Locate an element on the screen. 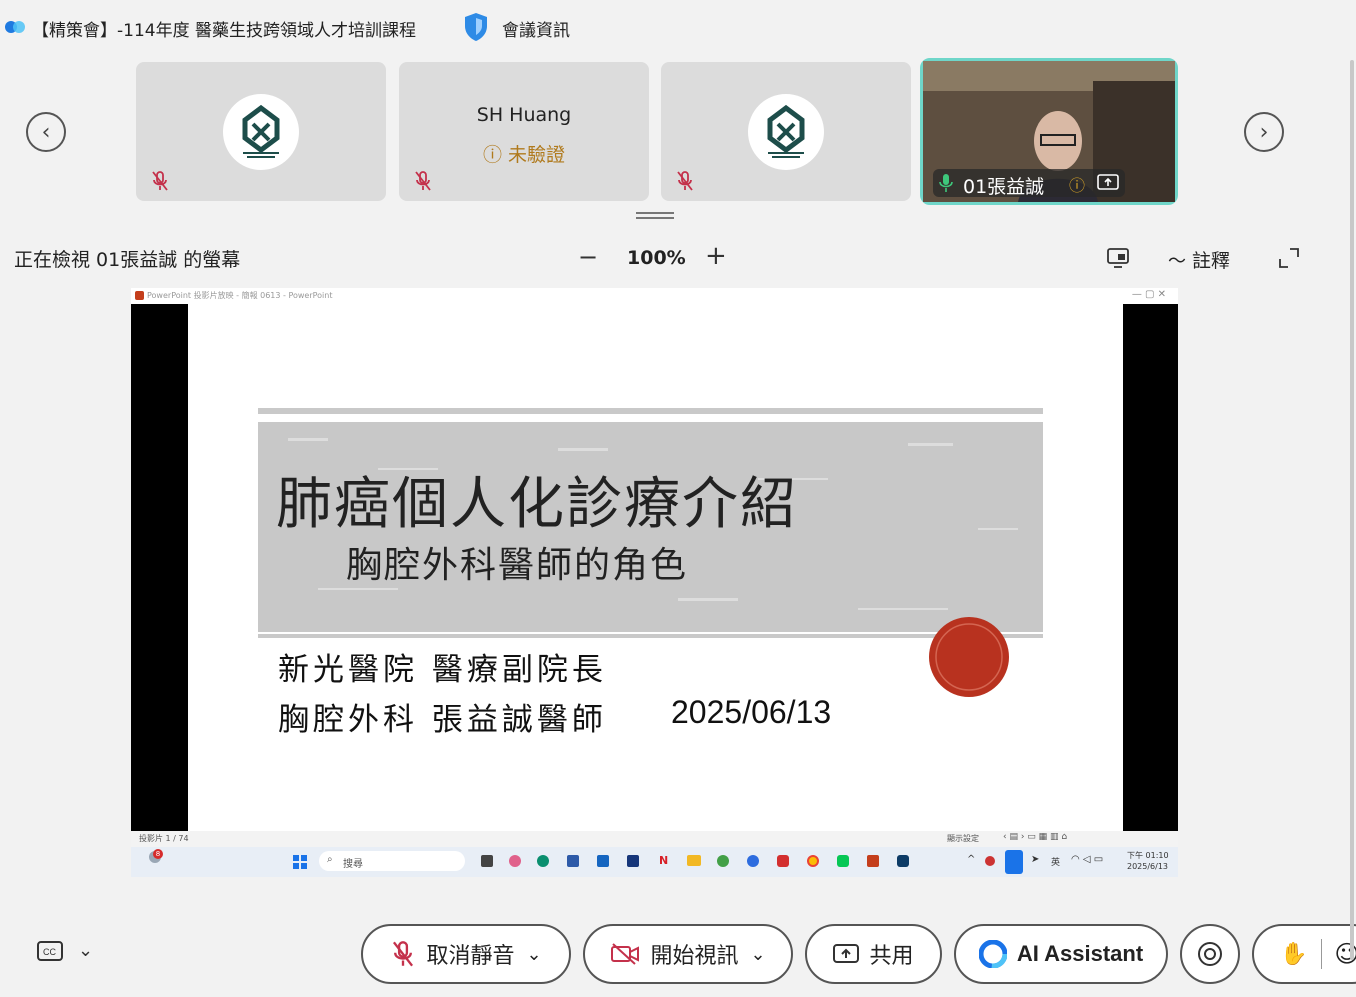  mic-icon is located at coordinates (946, 183).